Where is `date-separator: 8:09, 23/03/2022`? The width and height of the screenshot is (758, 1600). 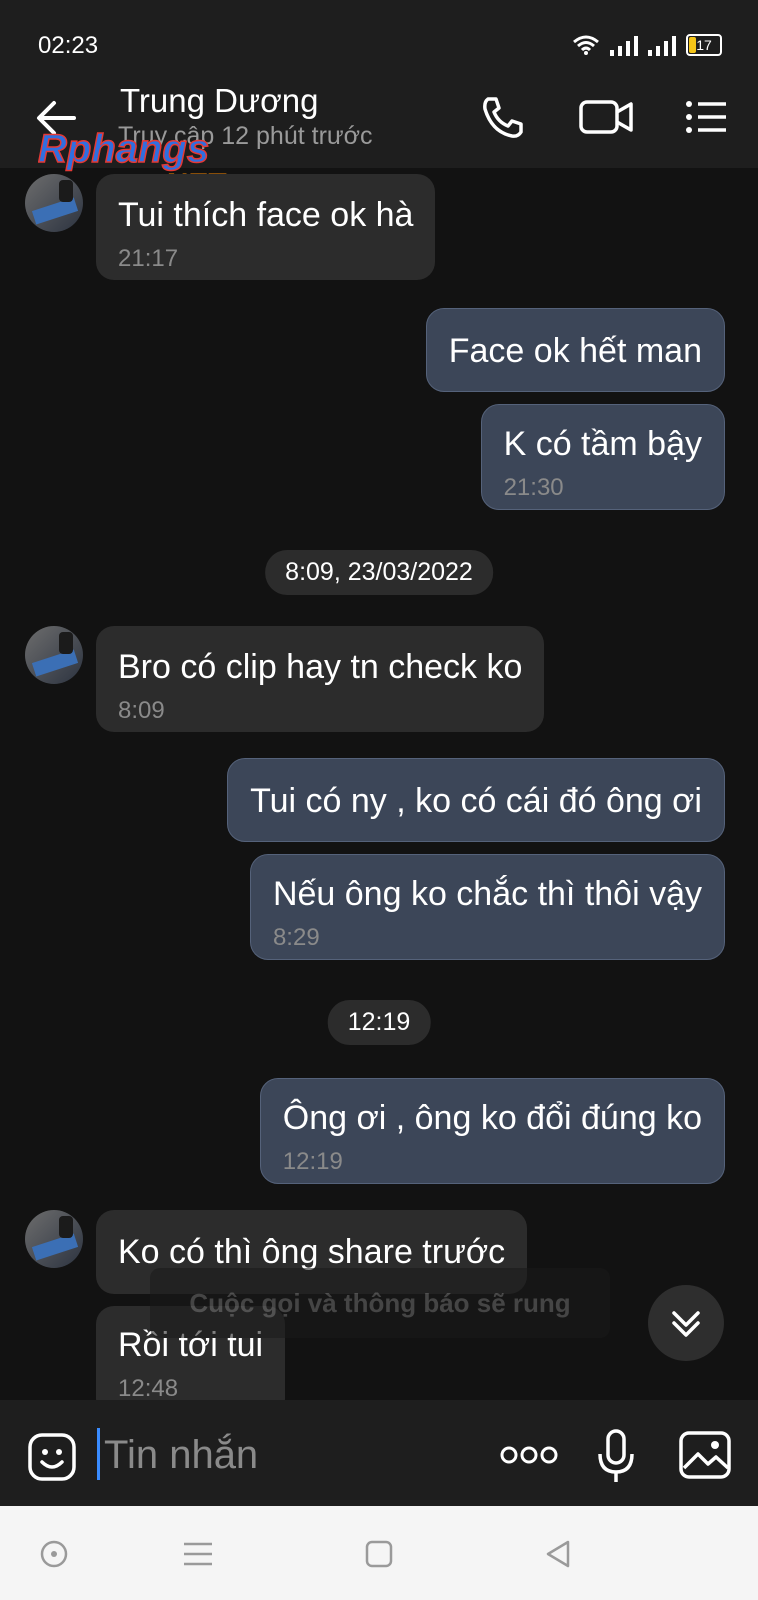 date-separator: 8:09, 23/03/2022 is located at coordinates (379, 572).